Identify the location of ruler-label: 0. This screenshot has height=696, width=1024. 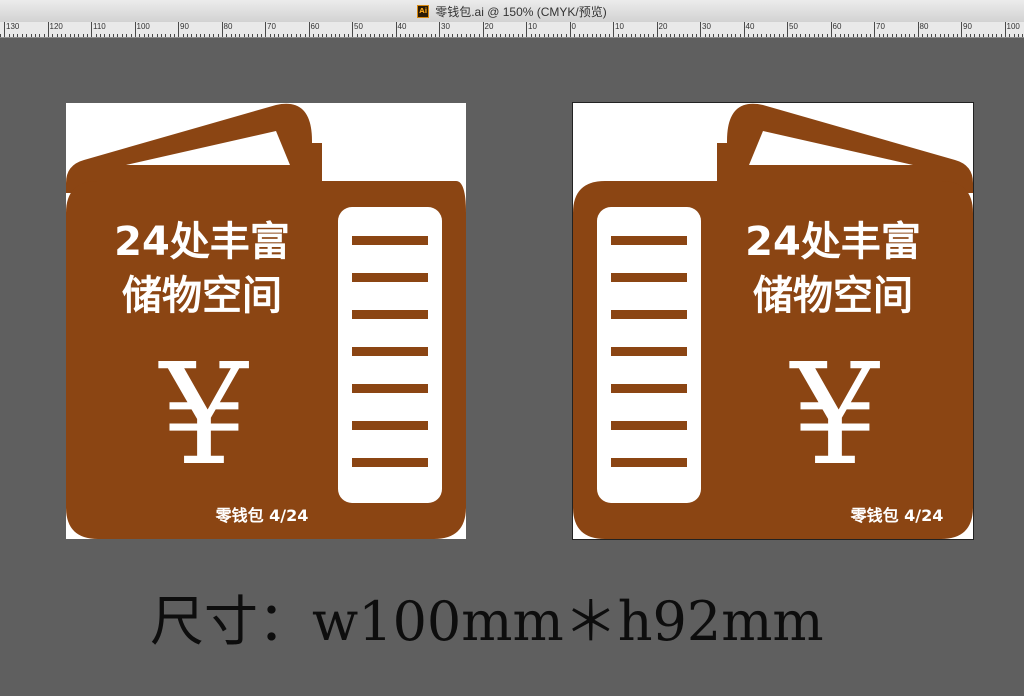
(573, 26).